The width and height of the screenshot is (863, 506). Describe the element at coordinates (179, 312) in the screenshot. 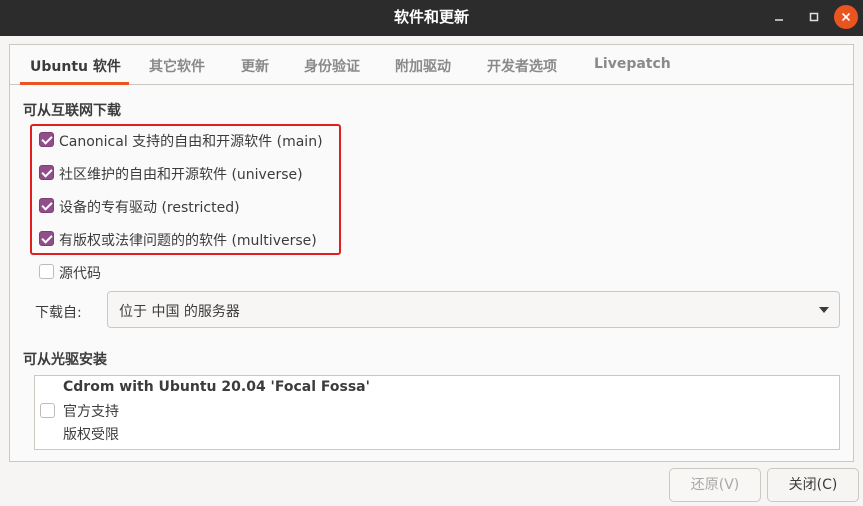

I see `download-server-value: 位于 中国 的服务器` at that location.